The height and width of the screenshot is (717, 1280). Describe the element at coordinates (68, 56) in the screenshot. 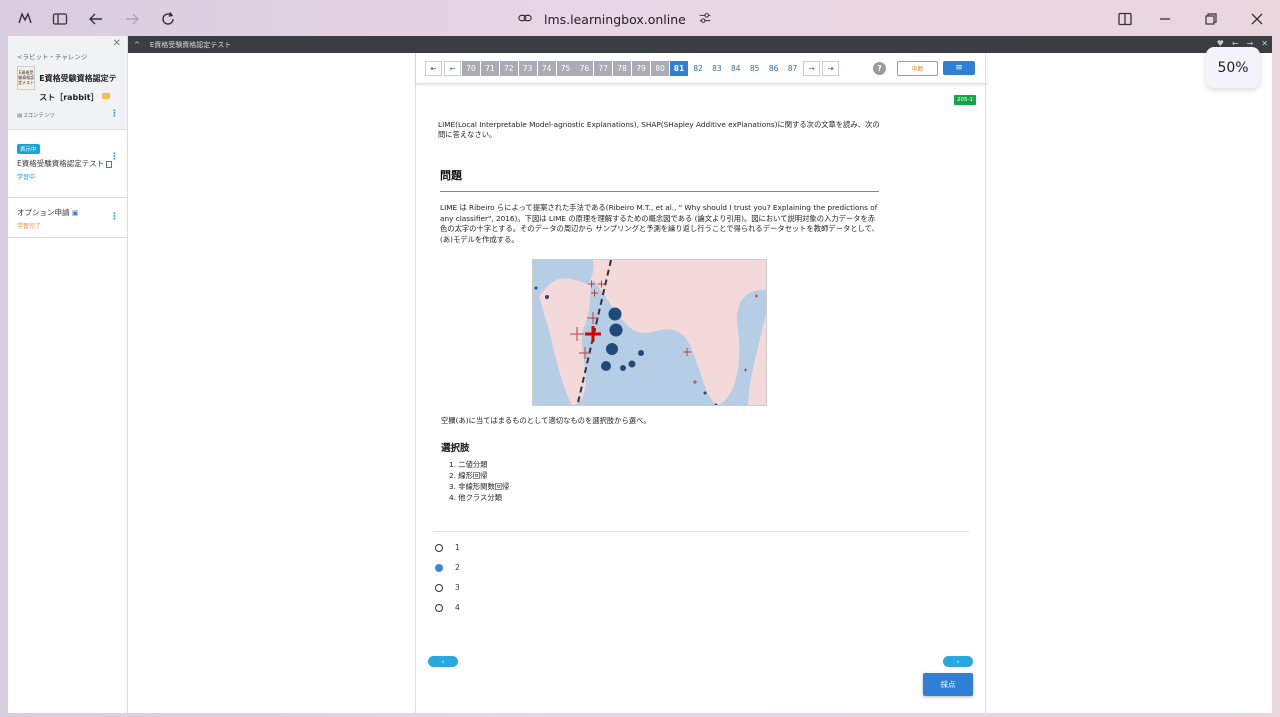

I see `breadcrumb: <ラビット・チャレンジ` at that location.